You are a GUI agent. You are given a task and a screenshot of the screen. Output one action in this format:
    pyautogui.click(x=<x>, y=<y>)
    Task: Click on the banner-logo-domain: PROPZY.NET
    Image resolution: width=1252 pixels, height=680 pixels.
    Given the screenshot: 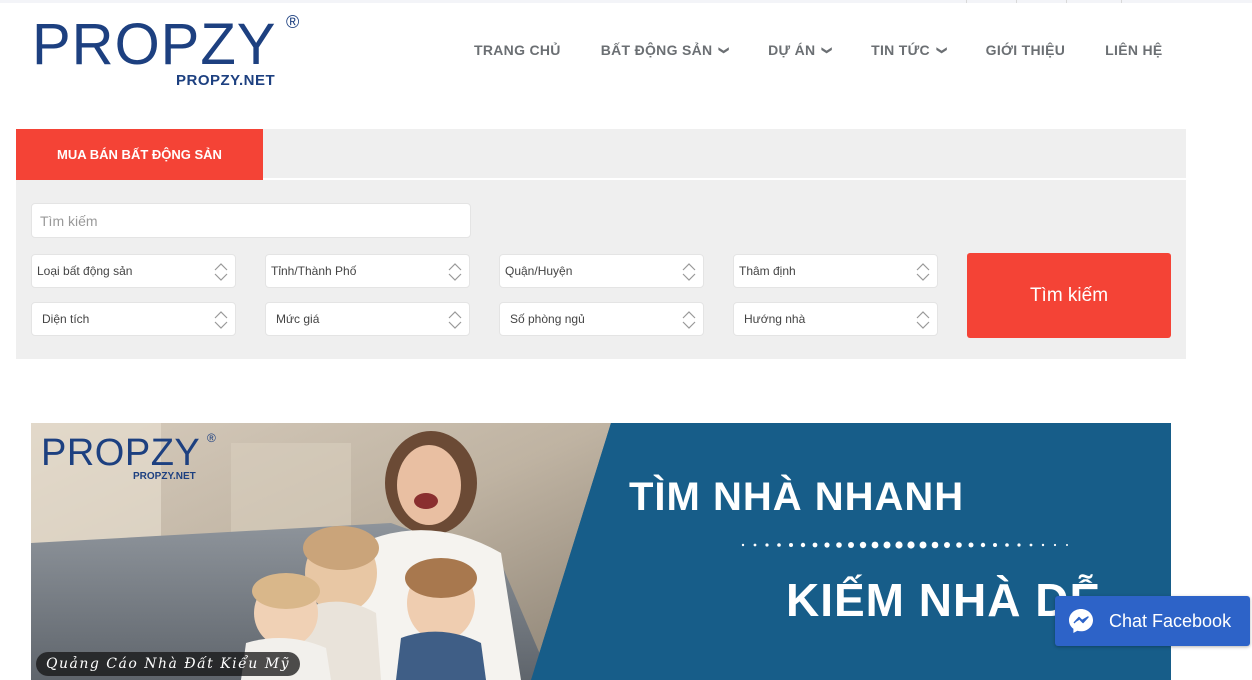 What is the action you would take?
    pyautogui.click(x=164, y=476)
    